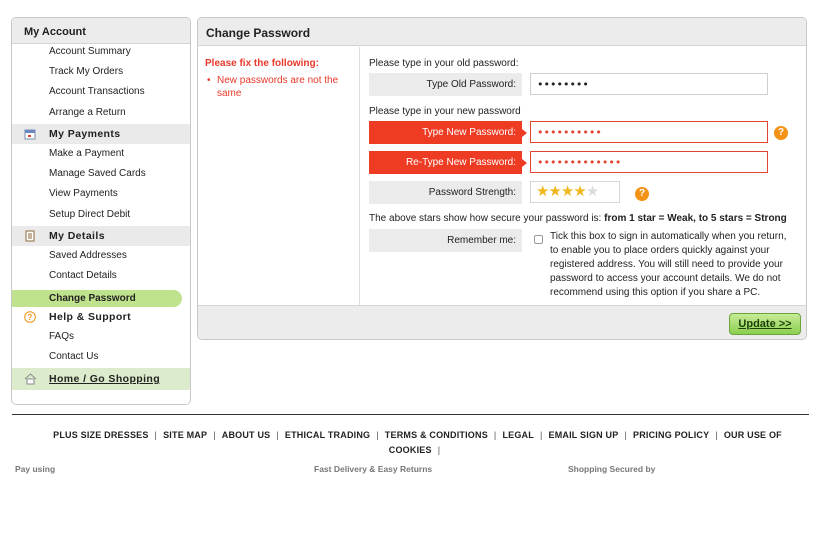  Describe the element at coordinates (373, 469) in the screenshot. I see `delivery-label: Fast Delivery & Easy Returns` at that location.